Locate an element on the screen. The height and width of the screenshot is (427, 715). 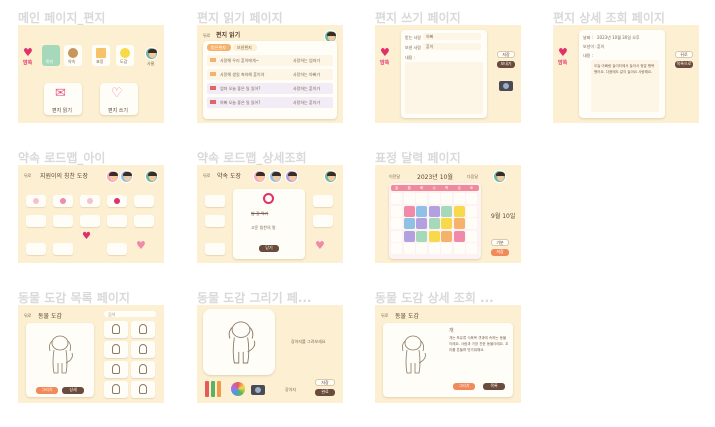
detail-button: 상세 is located at coordinates (73, 390).